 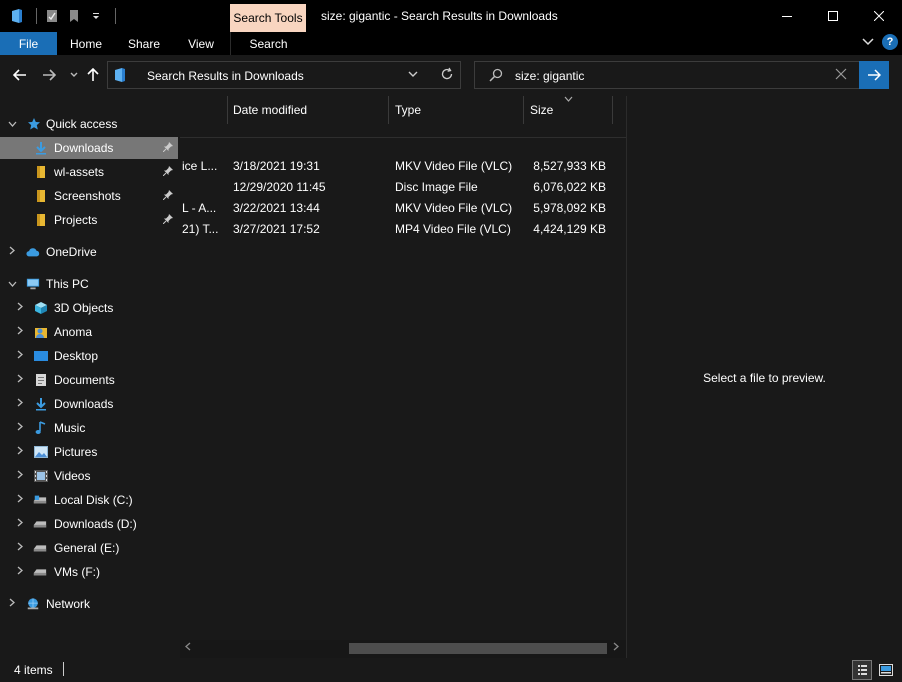 I want to click on nav-quick-screenshots: Screenshots, so click(x=89, y=196).